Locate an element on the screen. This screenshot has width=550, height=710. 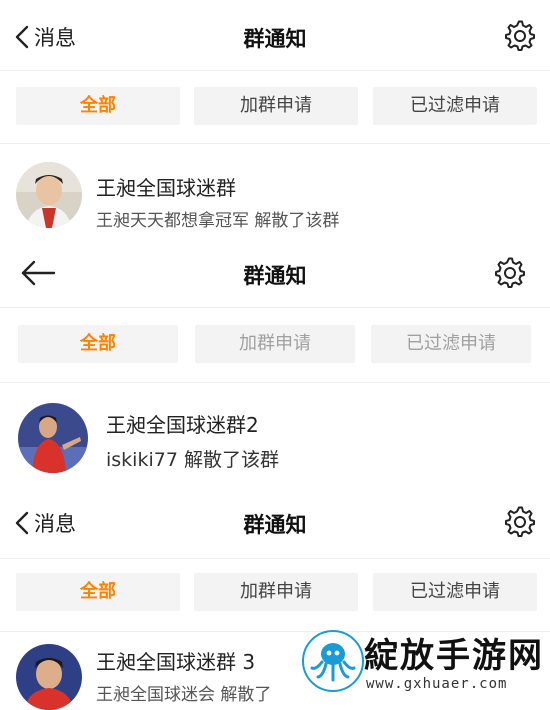
group-name: 王昶全国球迷群2 is located at coordinates (182, 425).